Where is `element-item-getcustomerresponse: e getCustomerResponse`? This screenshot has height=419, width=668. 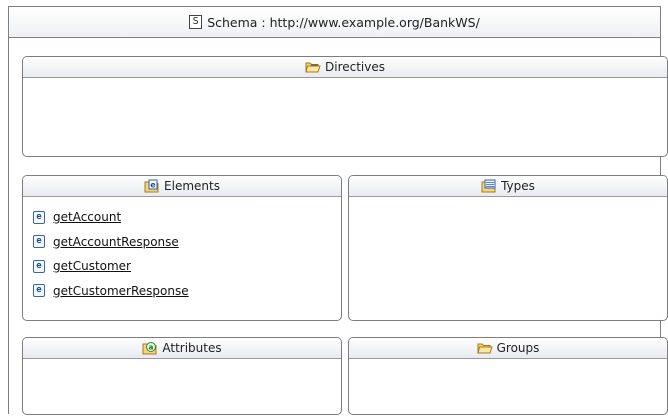 element-item-getcustomerresponse: e getCustomerResponse is located at coordinates (187, 291).